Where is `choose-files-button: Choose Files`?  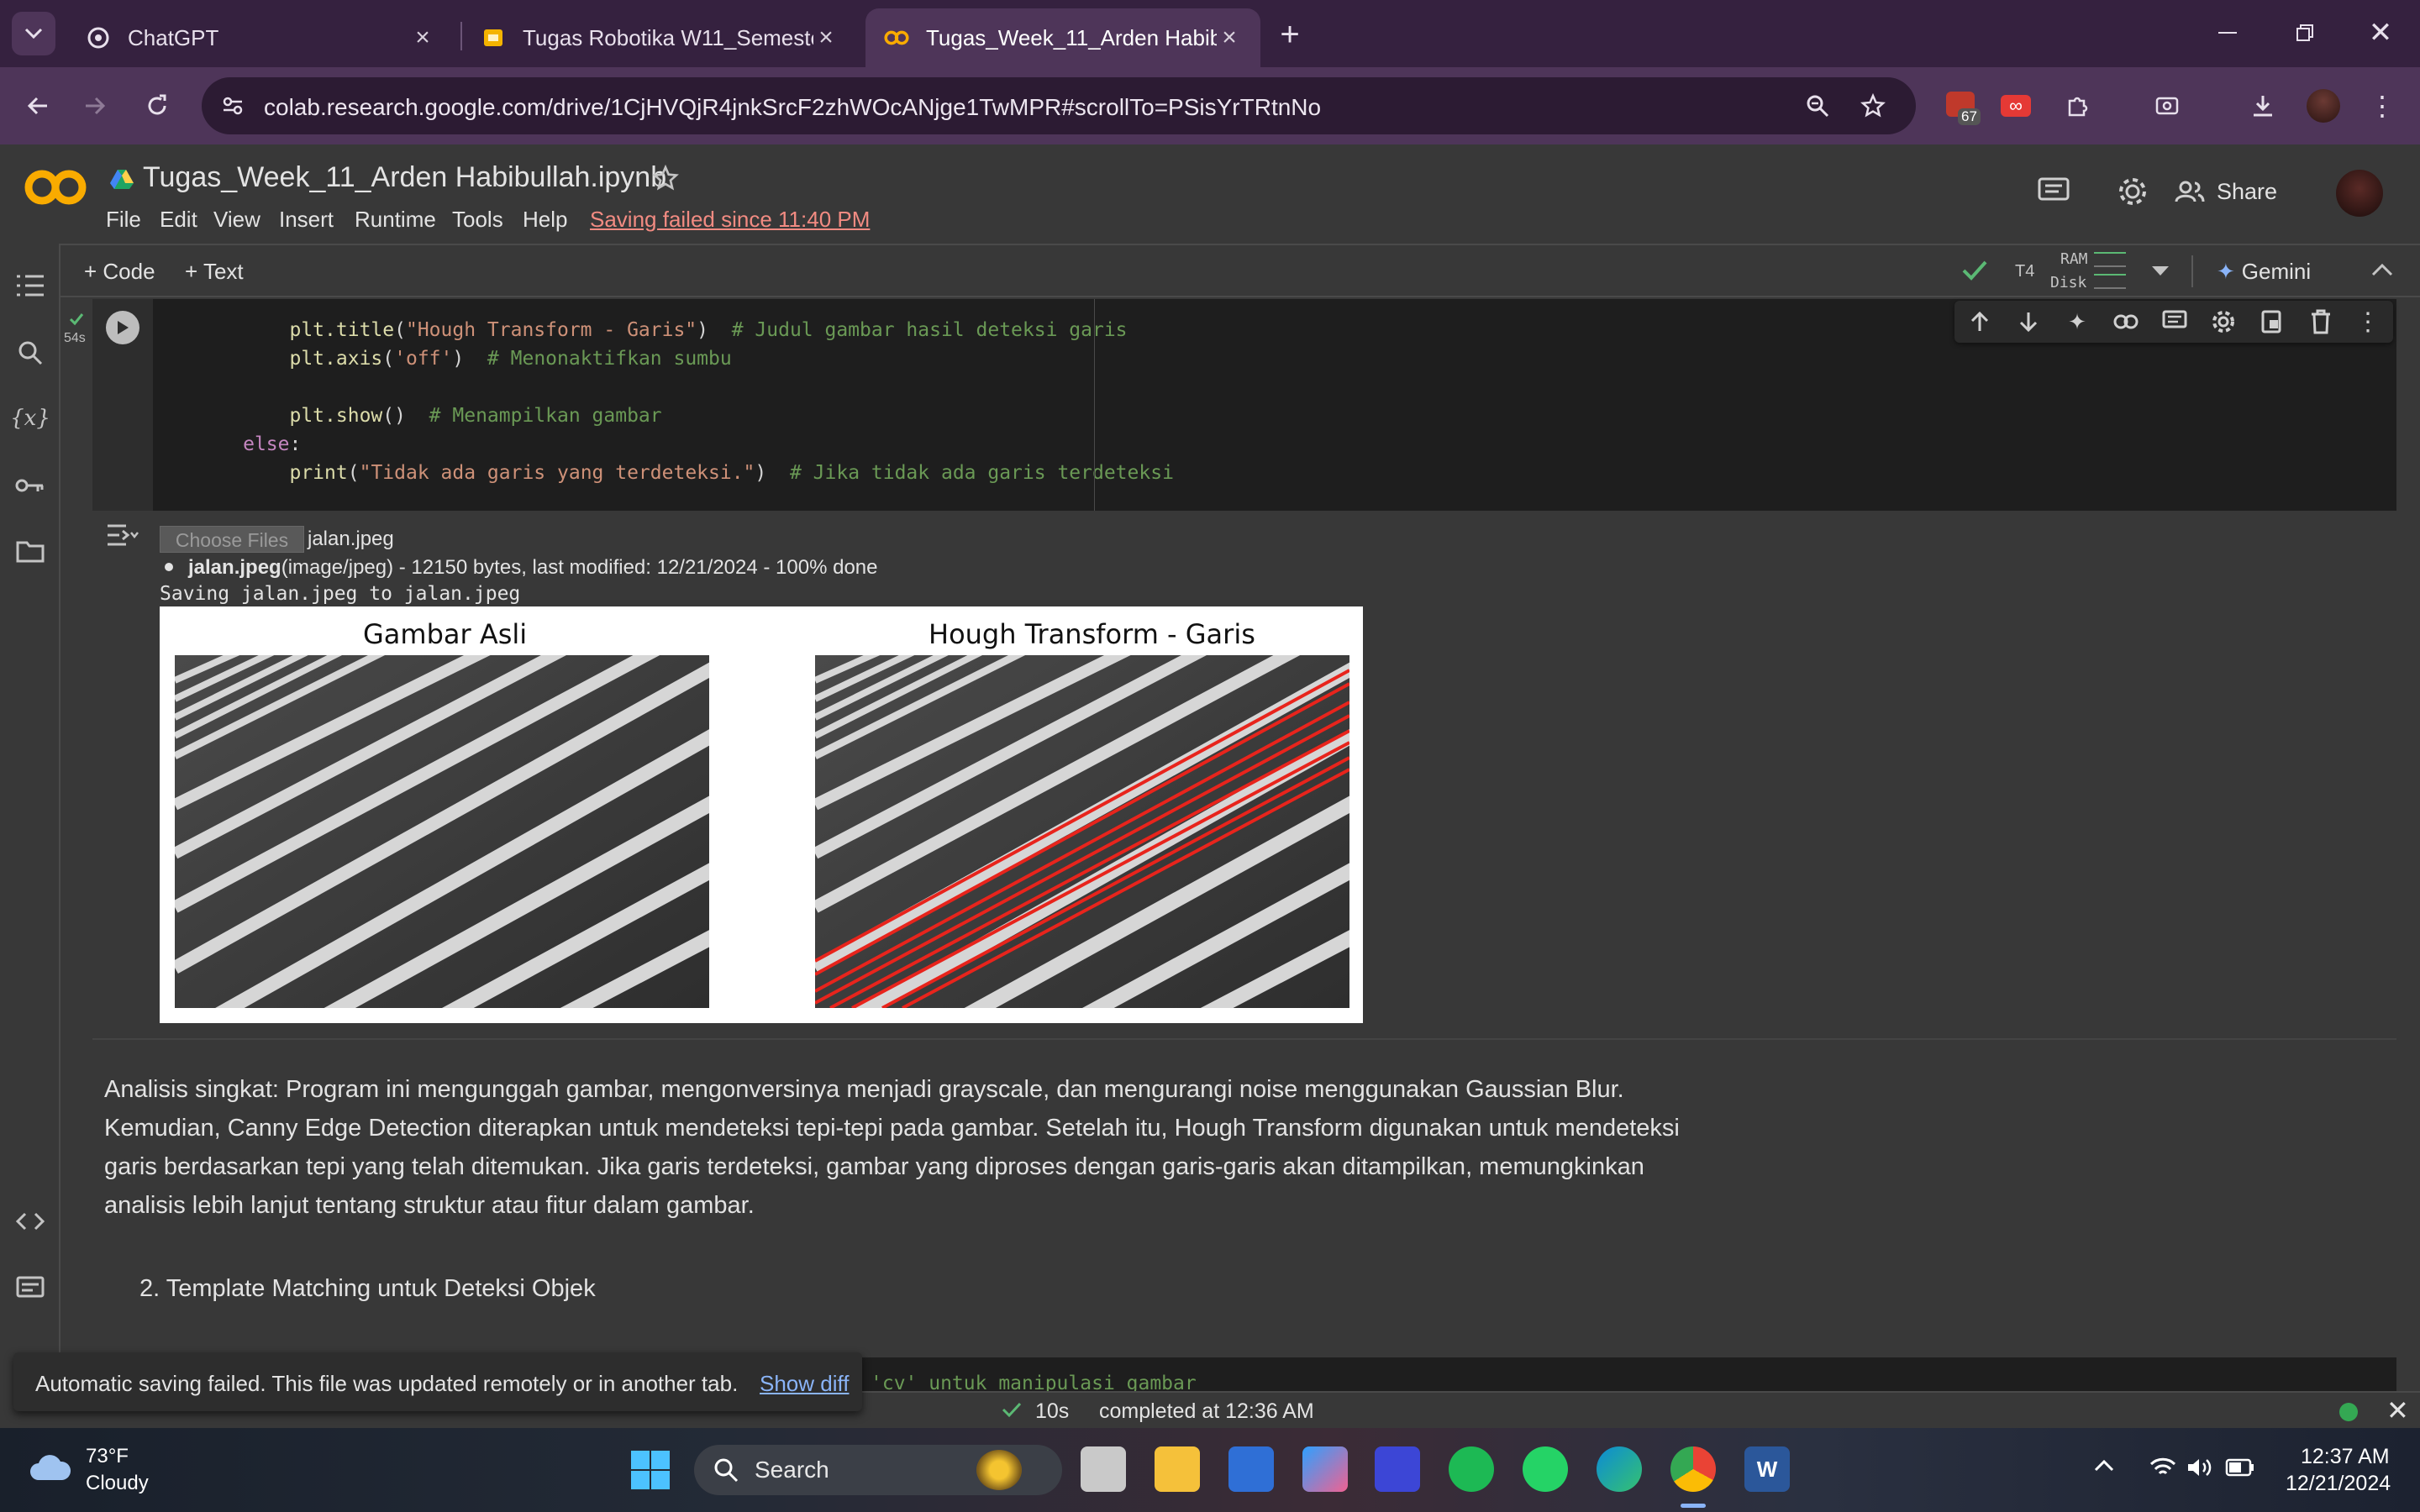 choose-files-button: Choose Files is located at coordinates (232, 539).